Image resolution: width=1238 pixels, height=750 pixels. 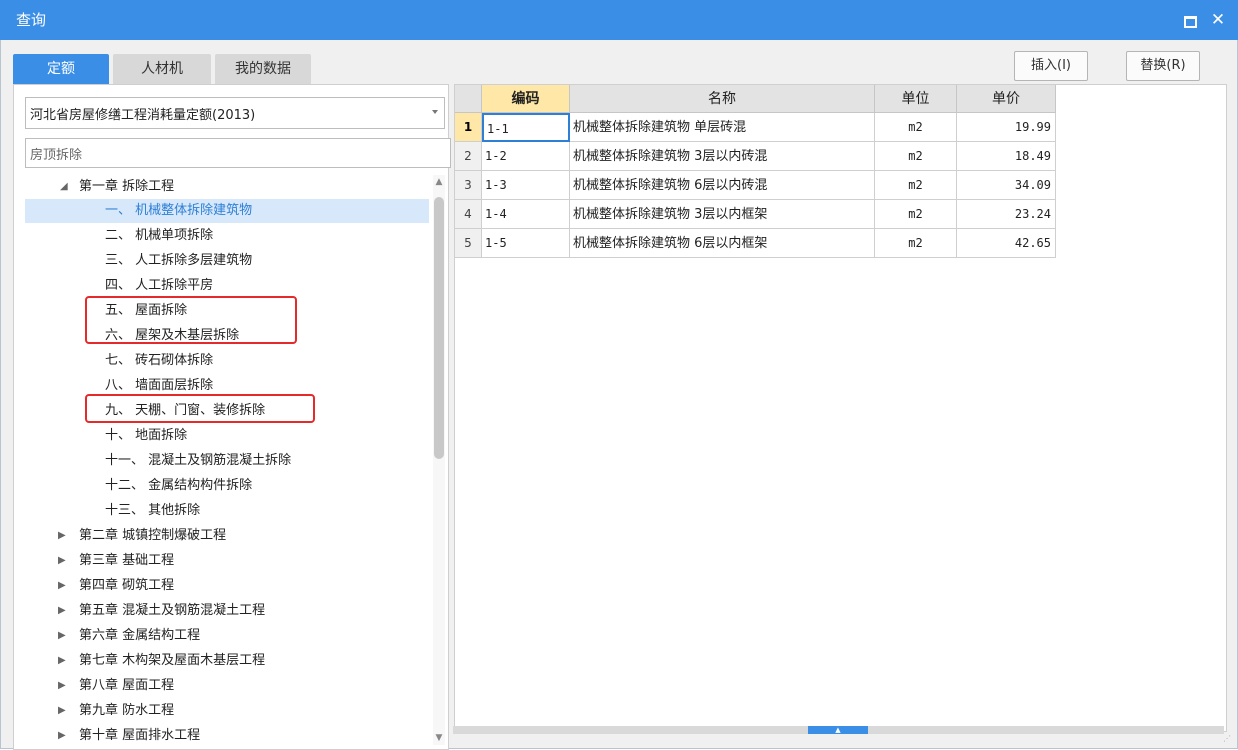 What do you see at coordinates (127, 710) in the screenshot?
I see `tree-chapter-label: 第九章 防水工程` at bounding box center [127, 710].